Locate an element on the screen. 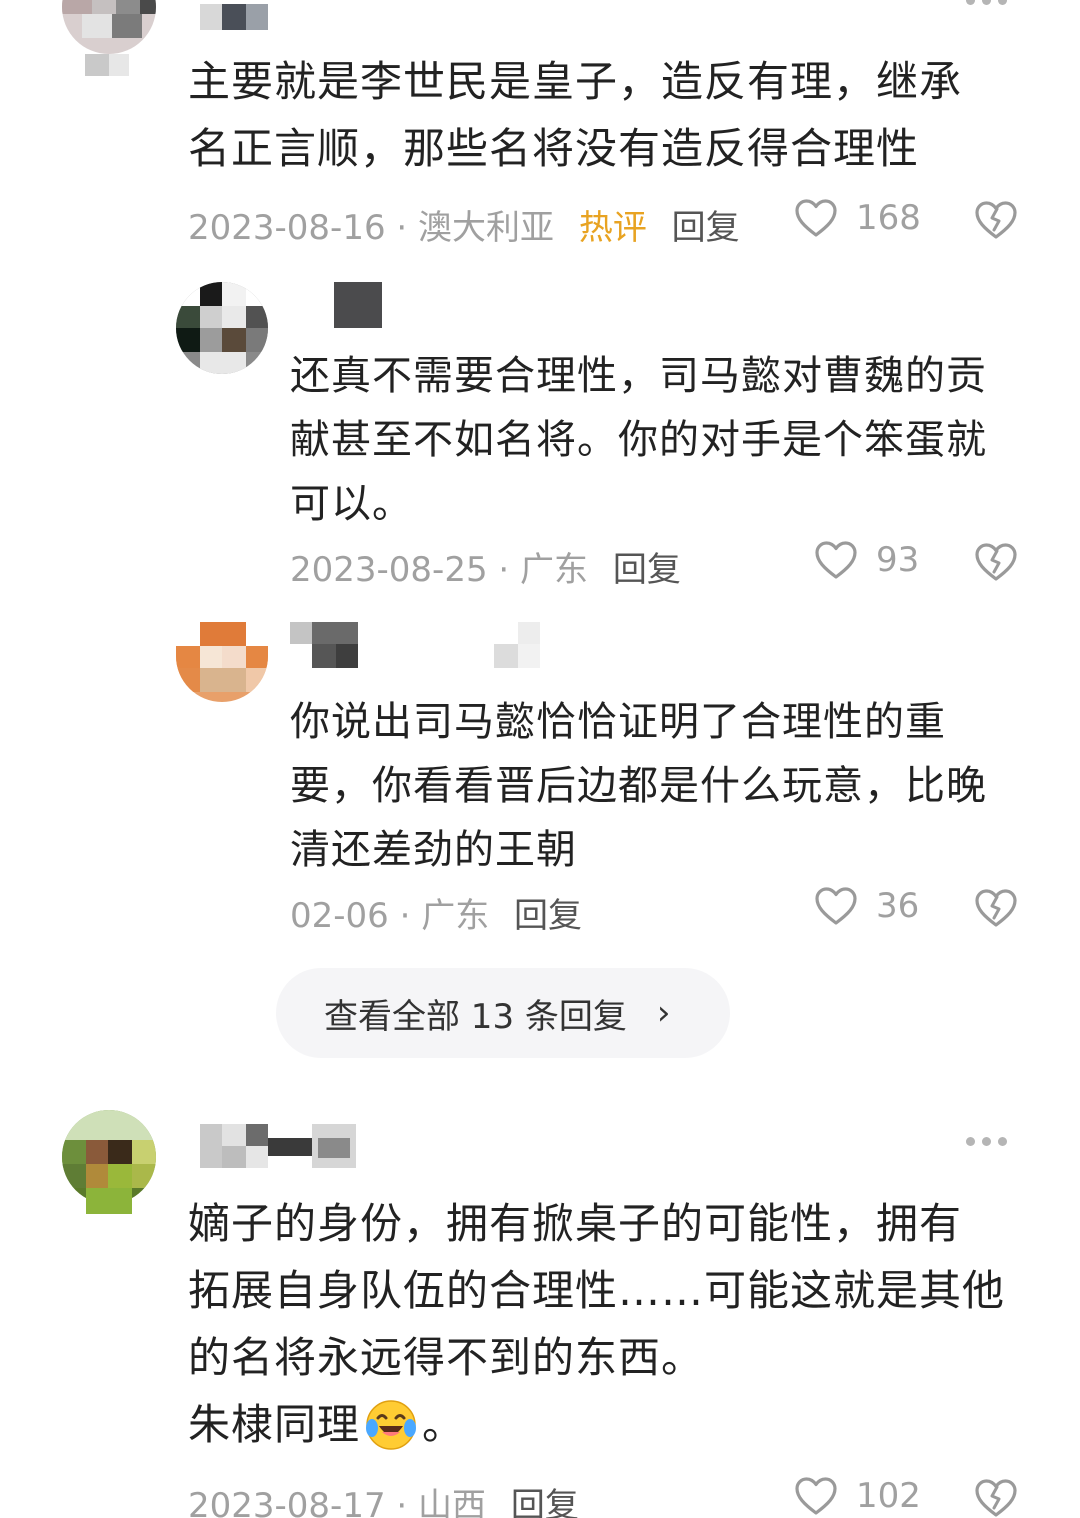 The width and height of the screenshot is (1080, 1518). comment-date: 2023-08-17 is located at coordinates (287, 1502).